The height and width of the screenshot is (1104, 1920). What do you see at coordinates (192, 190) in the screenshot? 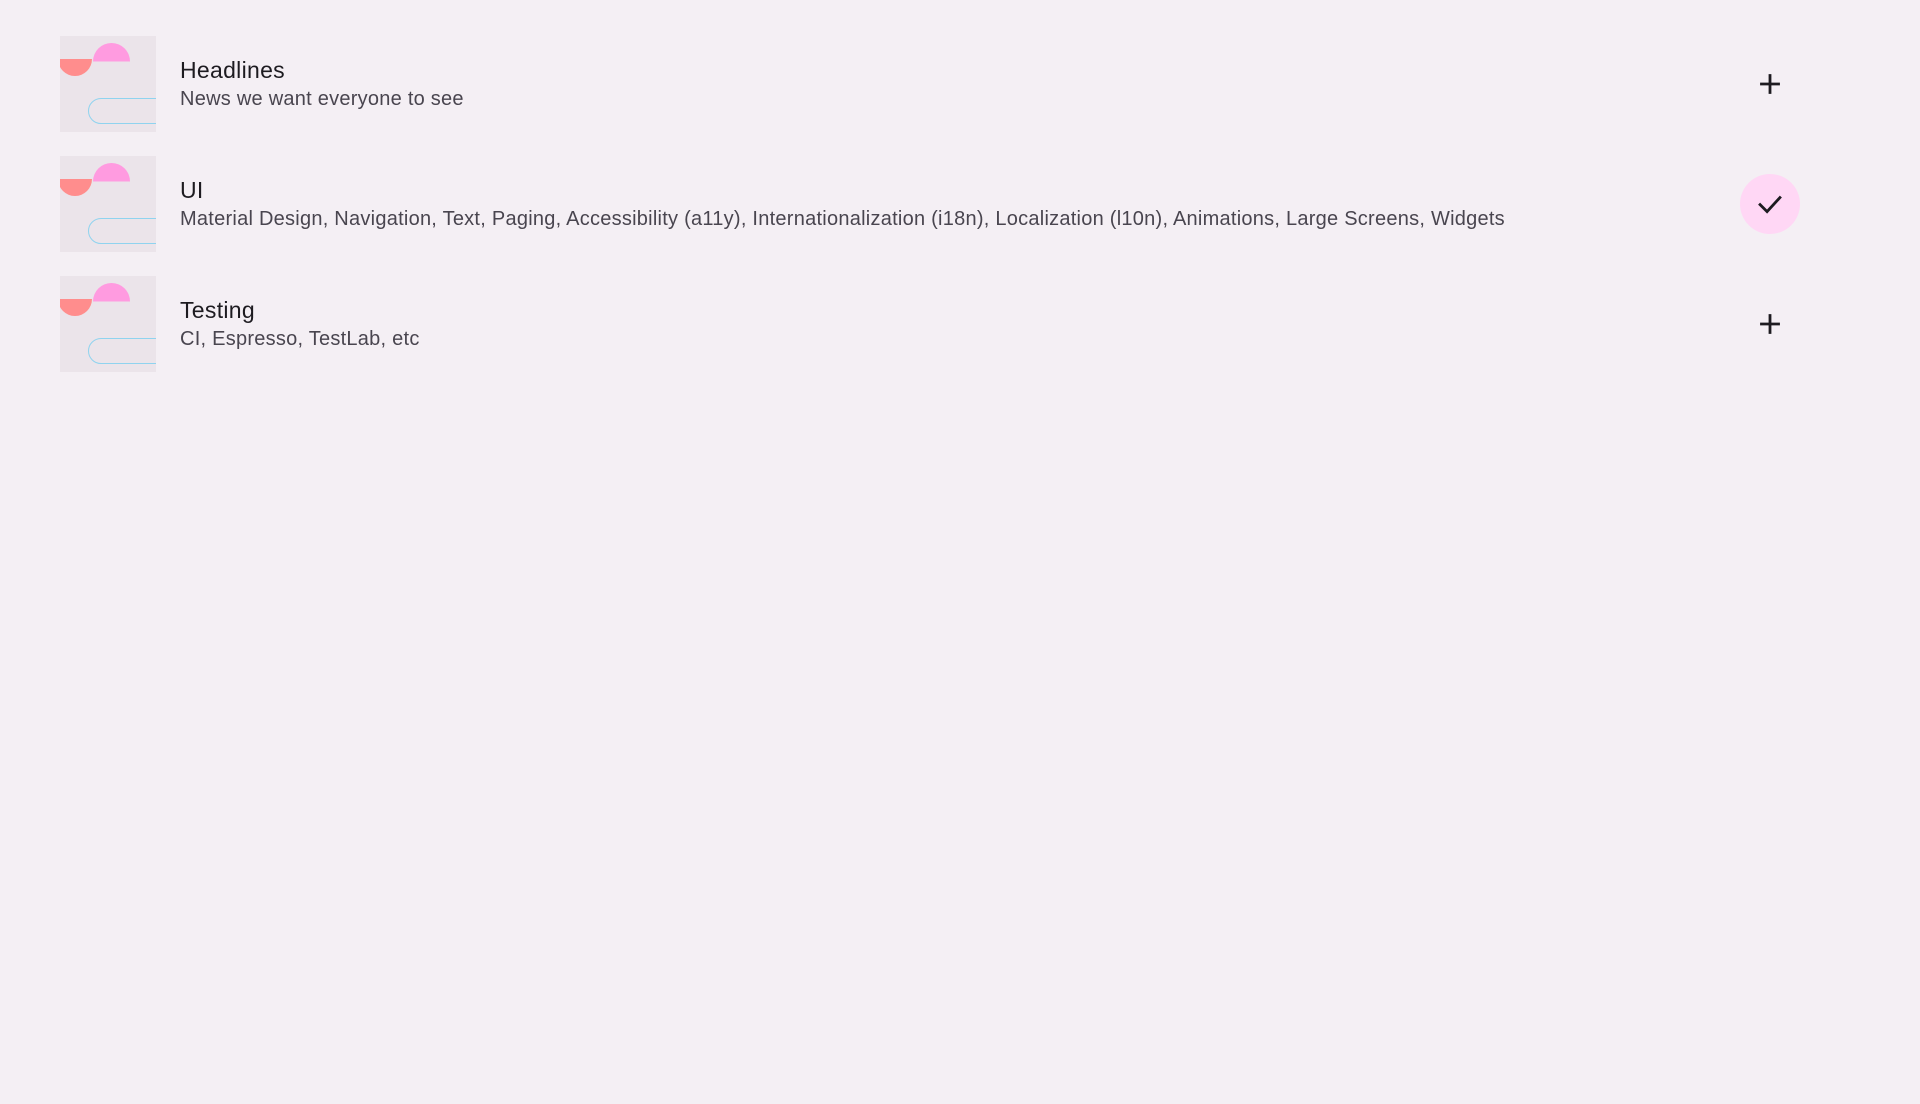
I see `topic-name: UI` at bounding box center [192, 190].